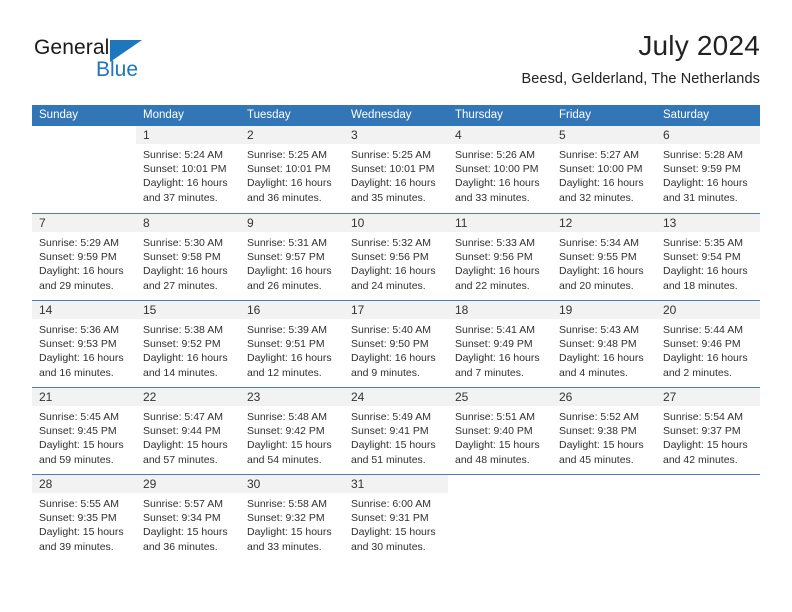  I want to click on general-blue-logo: General Blue, so click(114, 64).